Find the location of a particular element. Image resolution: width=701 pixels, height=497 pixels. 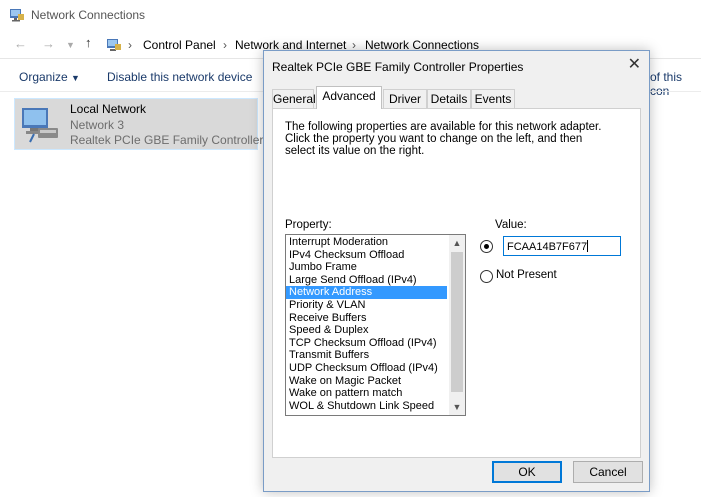

property-list-item: Wake on pattern match is located at coordinates (366, 393).